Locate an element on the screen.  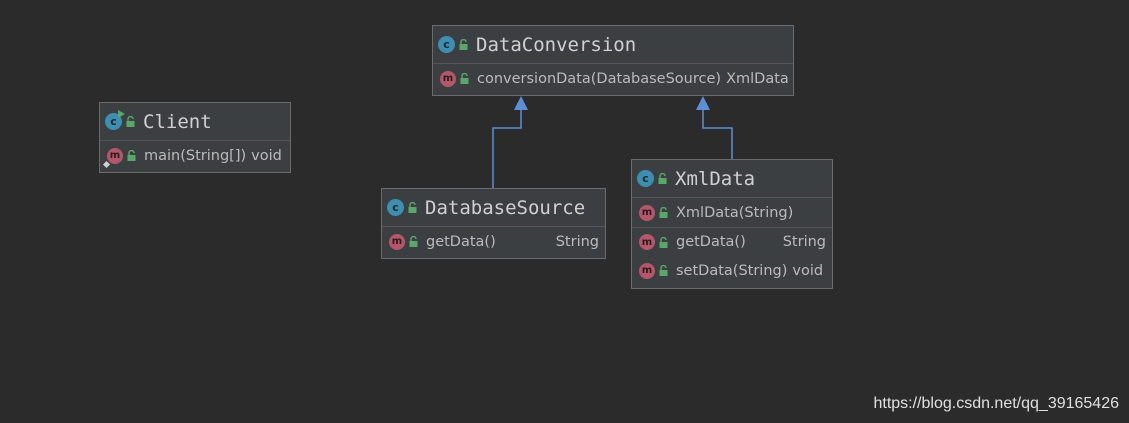
class-header: c DataConversion is located at coordinates (613, 45).